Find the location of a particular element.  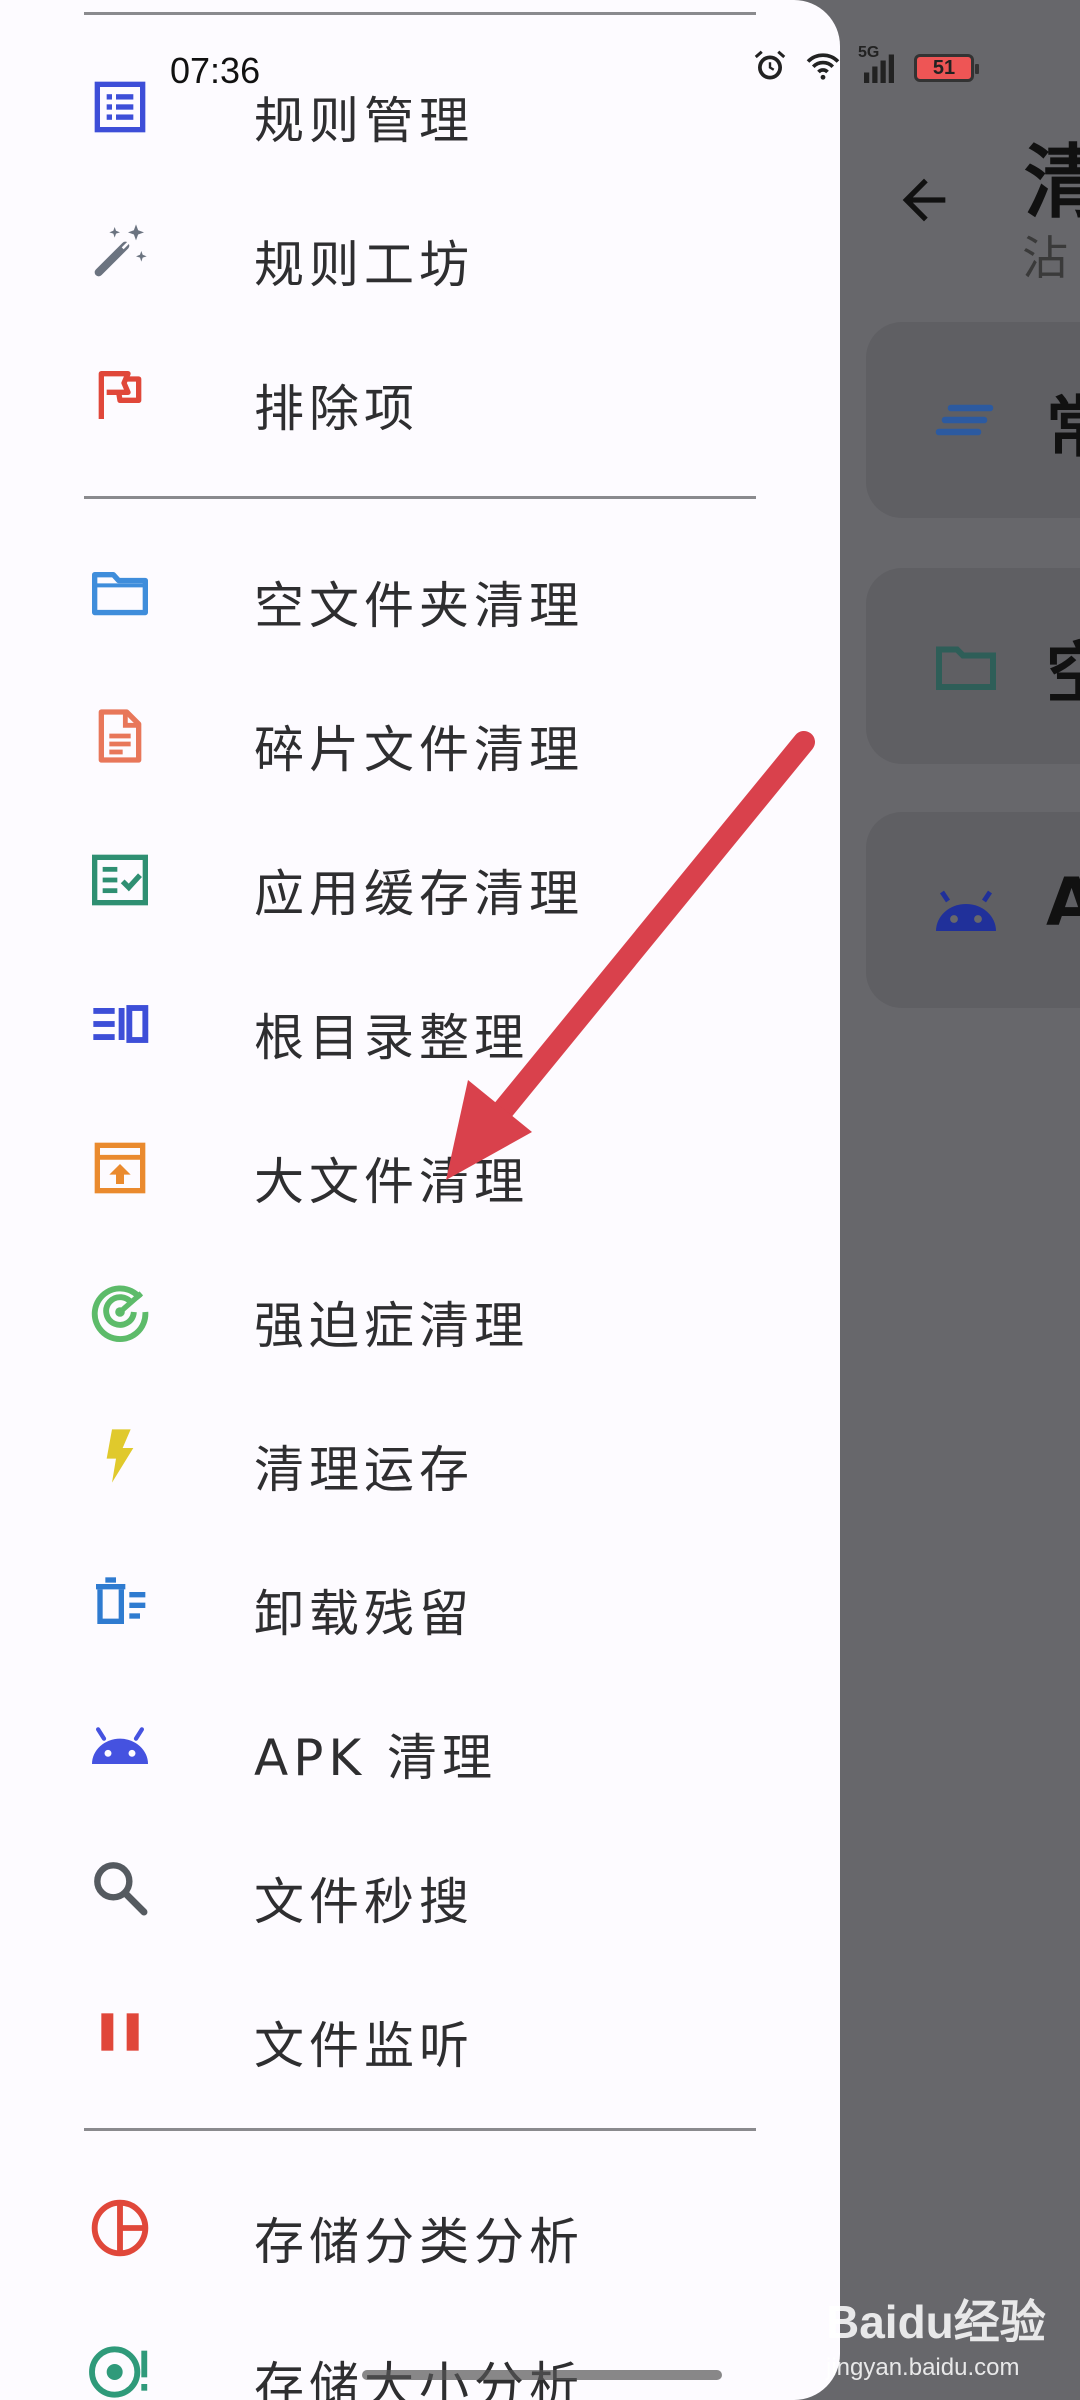

menu-item-memory-clean: 清理运存 is located at coordinates (420, 1456).